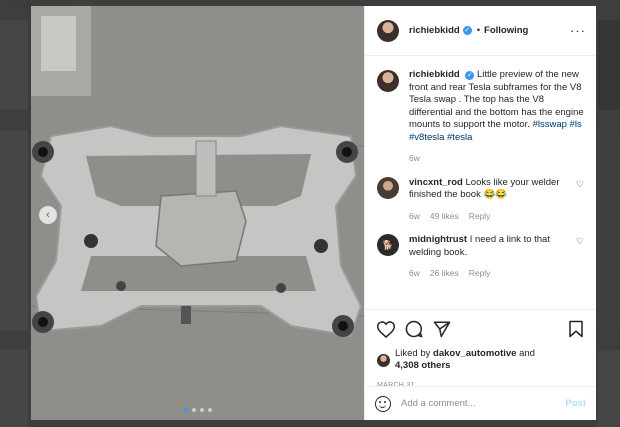  Describe the element at coordinates (474, 353) in the screenshot. I see `liked-by-username: dakov_automotive` at that location.